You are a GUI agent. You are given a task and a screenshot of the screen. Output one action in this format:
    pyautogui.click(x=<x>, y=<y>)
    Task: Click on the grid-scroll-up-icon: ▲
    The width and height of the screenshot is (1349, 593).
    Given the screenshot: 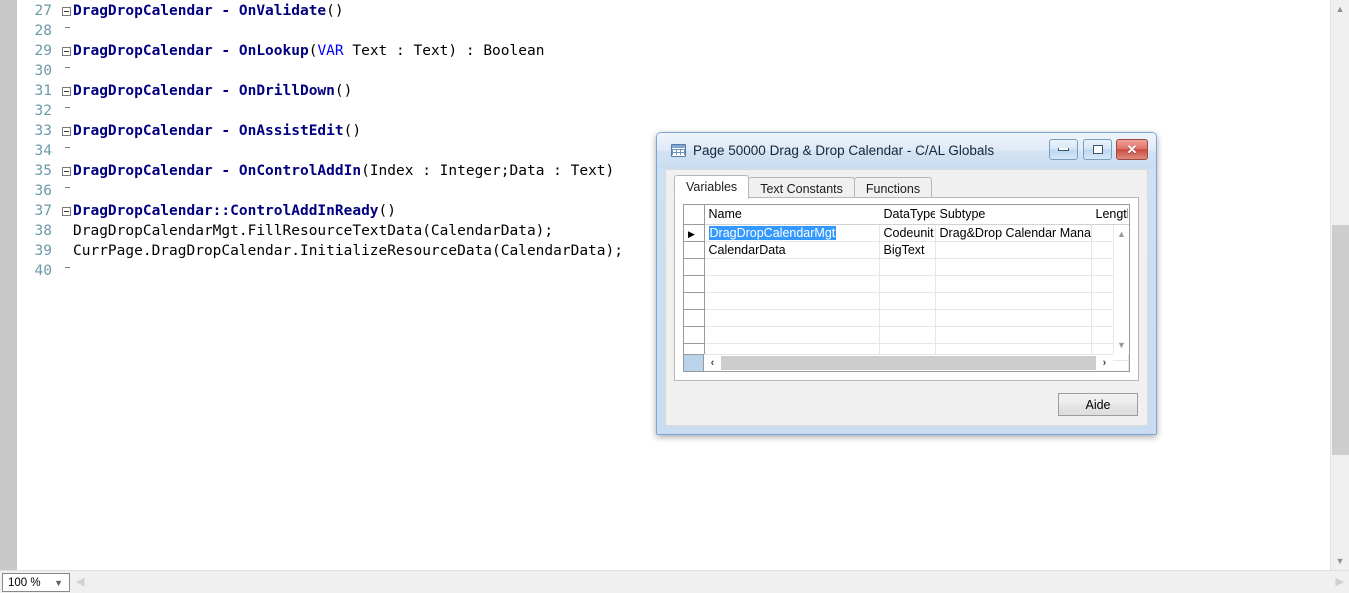 What is the action you would take?
    pyautogui.click(x=1121, y=234)
    